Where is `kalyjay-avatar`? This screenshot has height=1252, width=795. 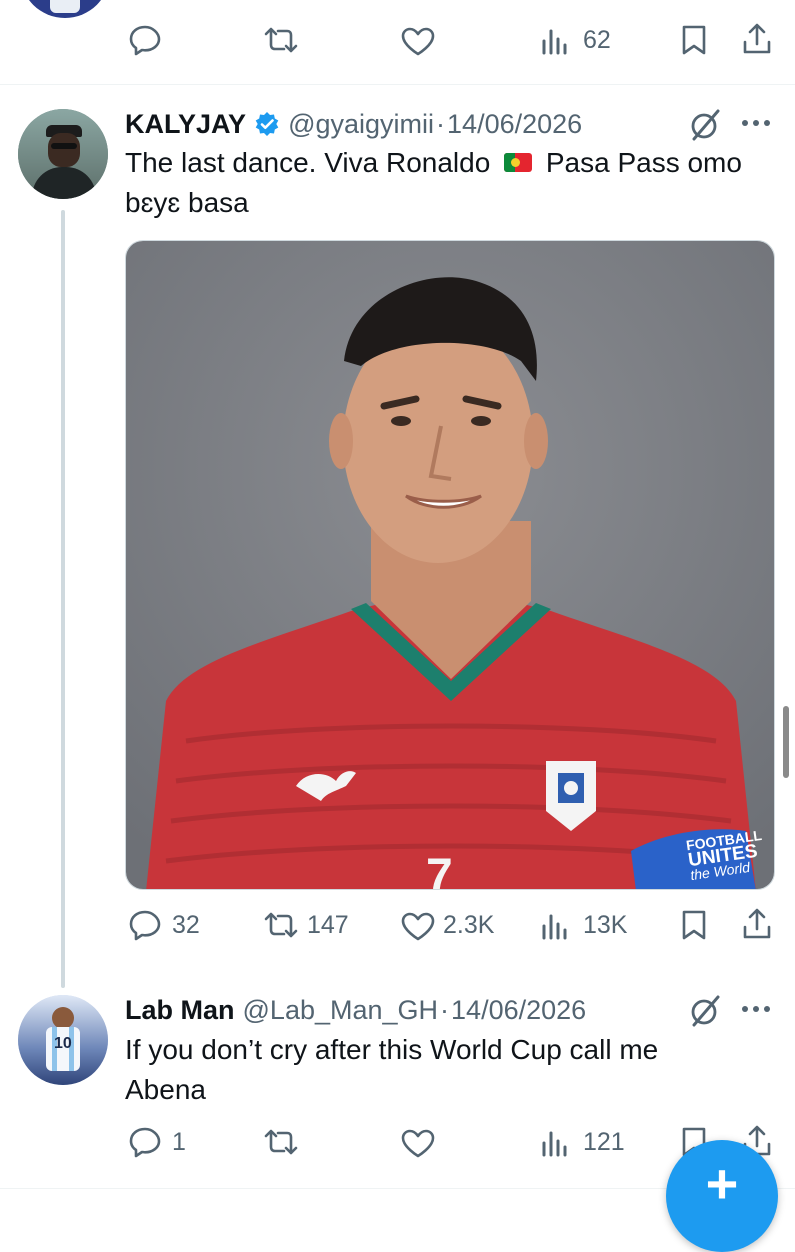 kalyjay-avatar is located at coordinates (63, 154).